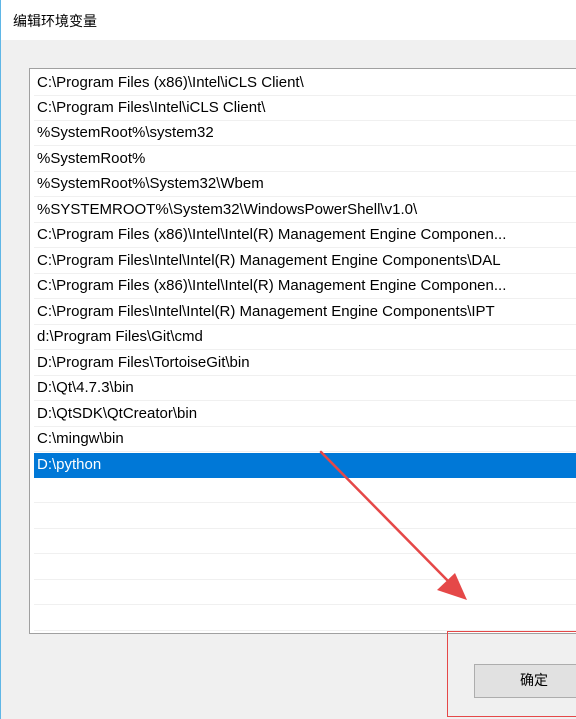  Describe the element at coordinates (305, 184) in the screenshot. I see `list-item: %SystemRoot%\System32\Wbem` at that location.